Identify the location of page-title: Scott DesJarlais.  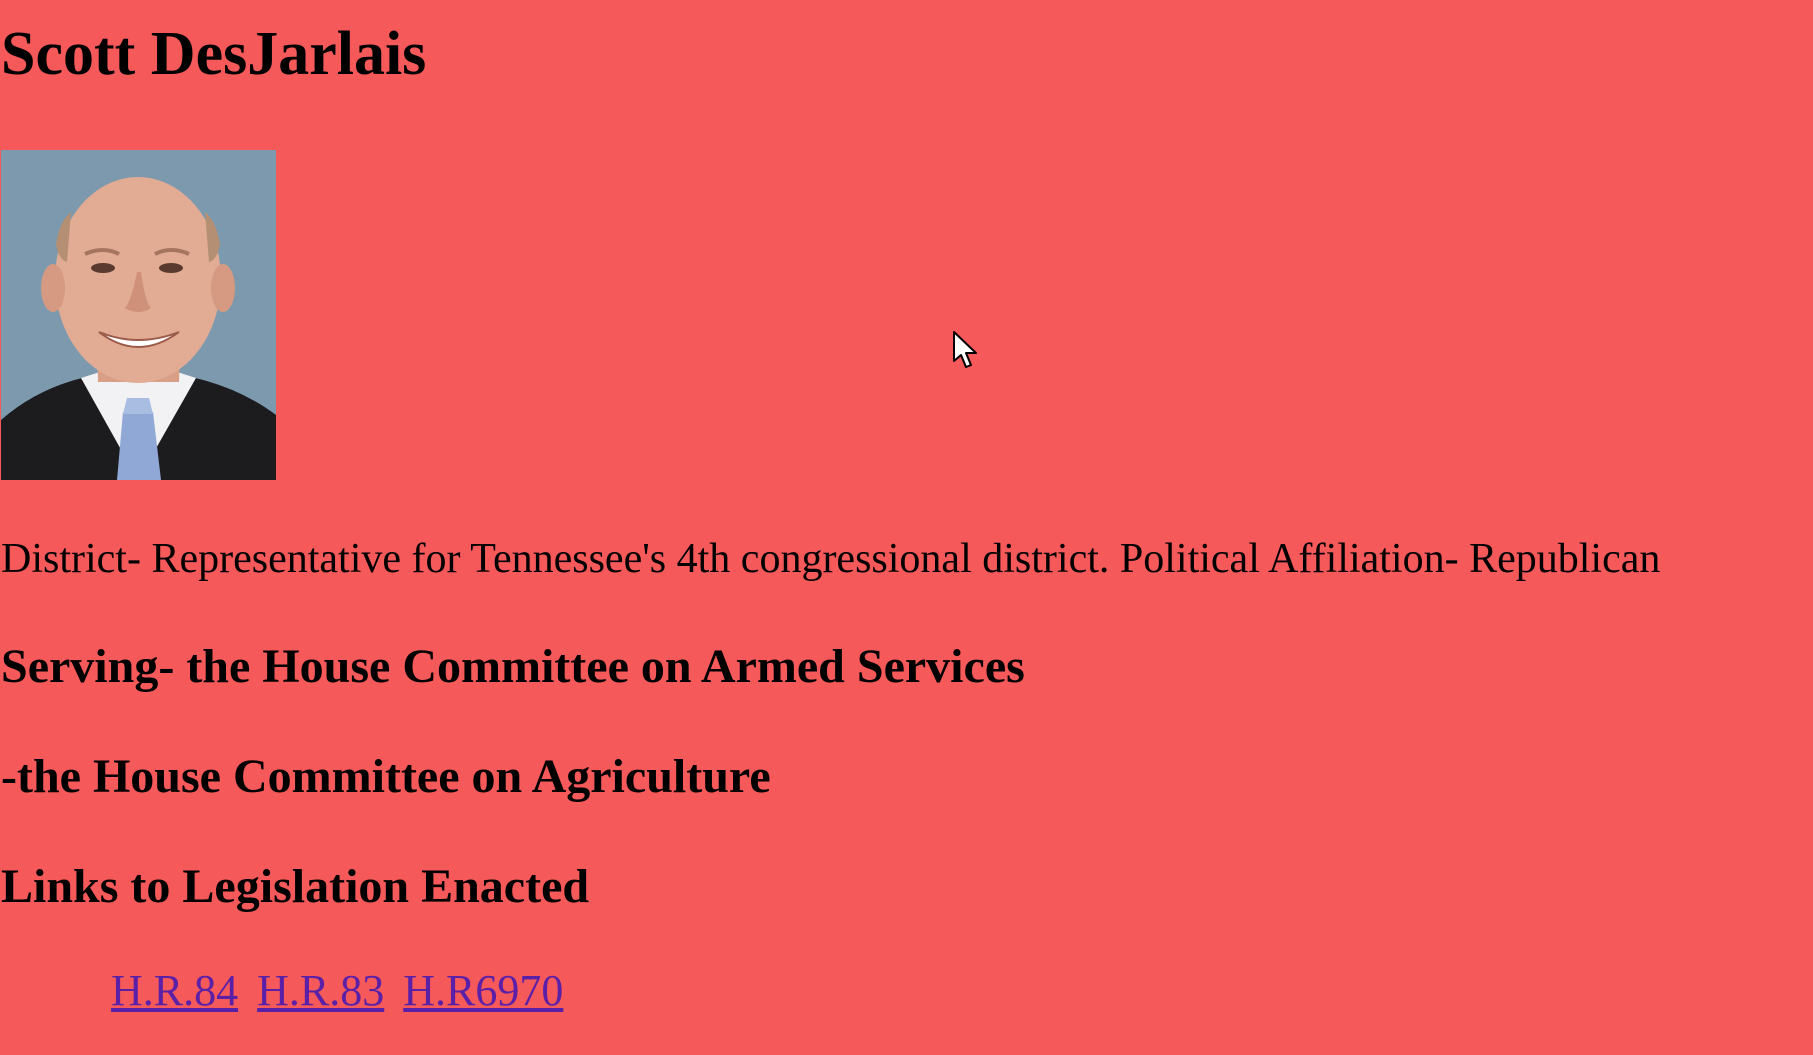
(214, 54).